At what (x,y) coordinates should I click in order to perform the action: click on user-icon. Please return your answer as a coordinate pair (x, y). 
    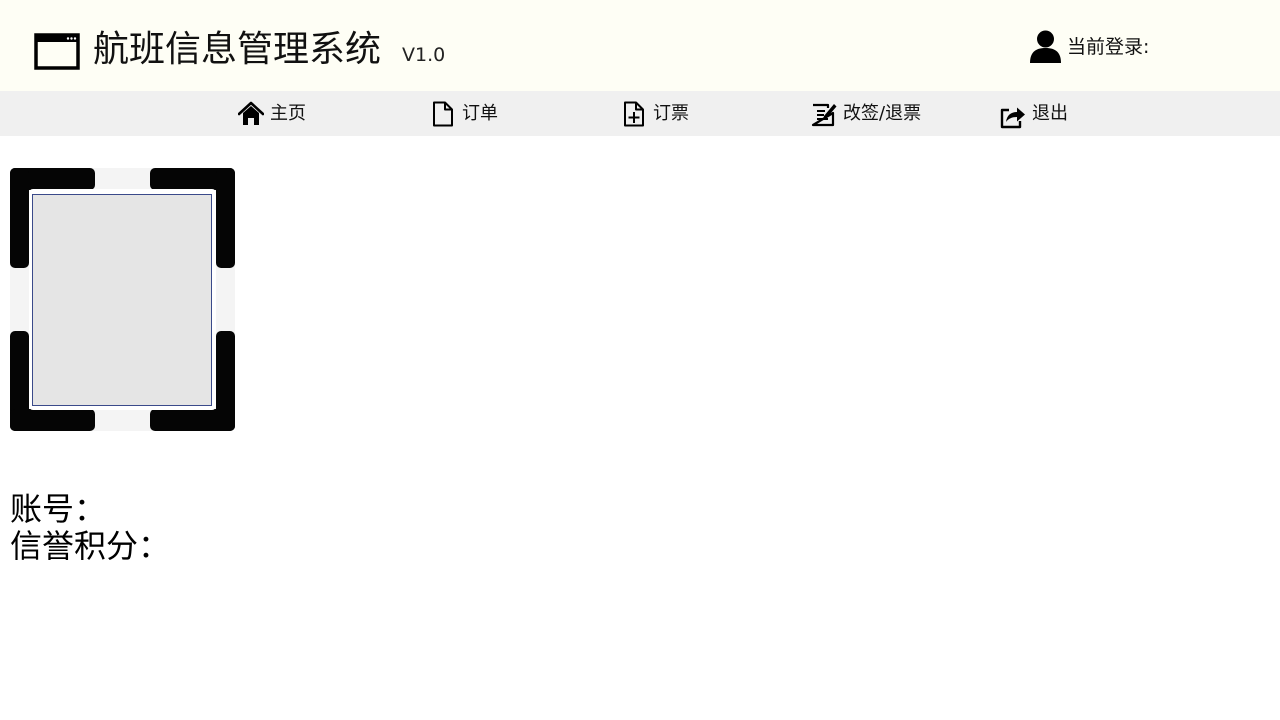
    Looking at the image, I should click on (1045, 46).